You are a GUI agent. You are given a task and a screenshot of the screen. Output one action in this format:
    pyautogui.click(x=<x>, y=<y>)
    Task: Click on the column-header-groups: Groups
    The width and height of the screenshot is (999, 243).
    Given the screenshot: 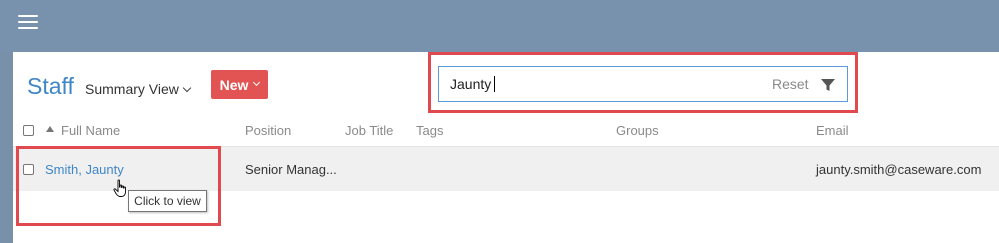 What is the action you would take?
    pyautogui.click(x=637, y=130)
    